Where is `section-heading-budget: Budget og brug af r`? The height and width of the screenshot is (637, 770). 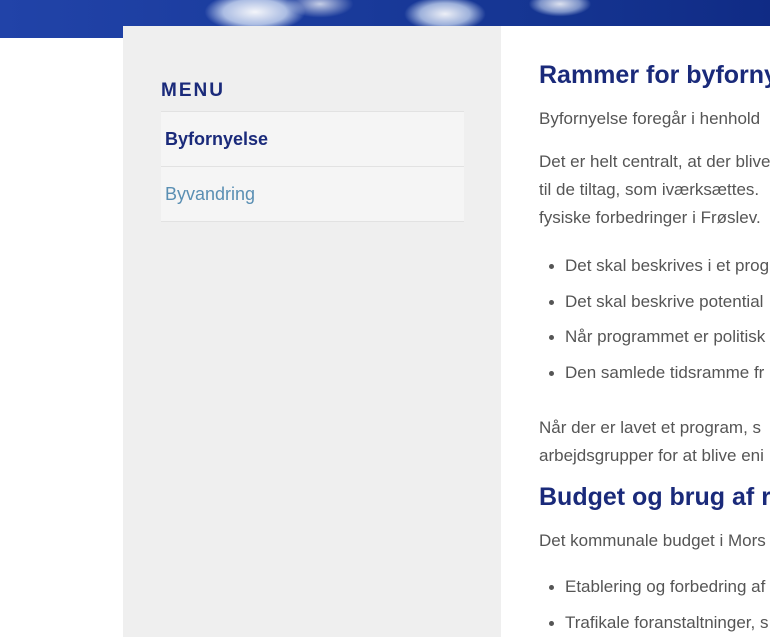
section-heading-budget: Budget og brug af r is located at coordinates (654, 497).